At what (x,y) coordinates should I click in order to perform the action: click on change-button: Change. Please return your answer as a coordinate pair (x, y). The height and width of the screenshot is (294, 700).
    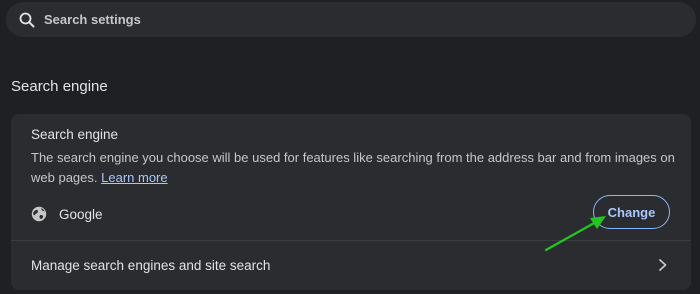
    Looking at the image, I should click on (631, 212).